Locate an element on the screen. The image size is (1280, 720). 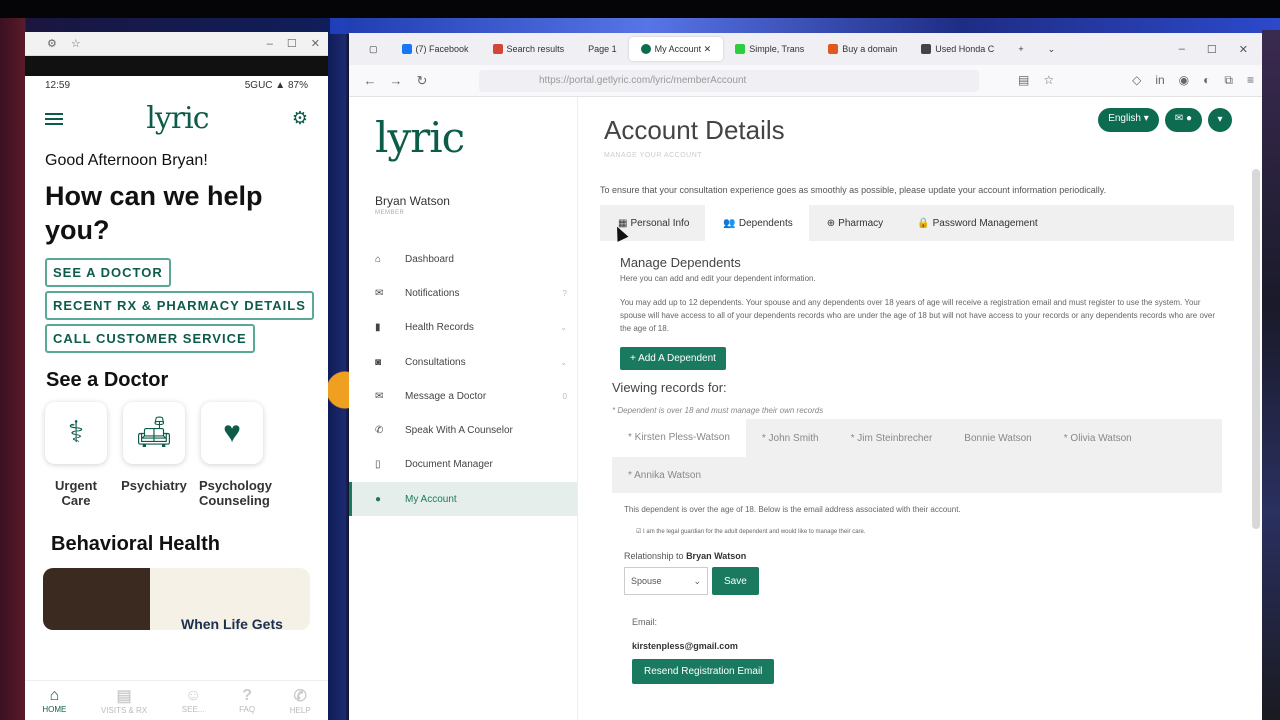
dependent-tab: Bonnie Watson is located at coordinates (997, 438).